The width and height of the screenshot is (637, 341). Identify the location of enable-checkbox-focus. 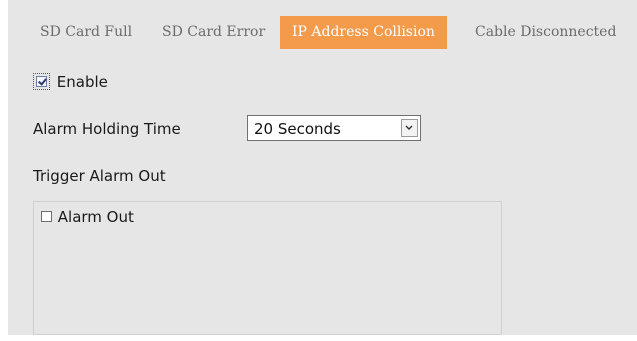
(41, 81).